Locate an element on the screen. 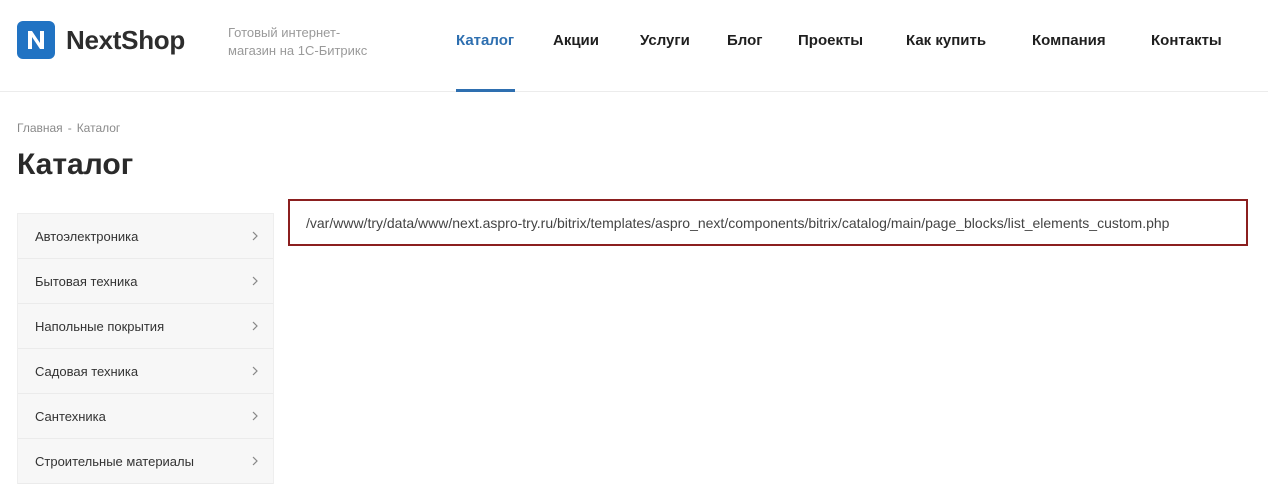 The width and height of the screenshot is (1268, 484). sidebar-item-label: Автоэлектроника is located at coordinates (87, 236).